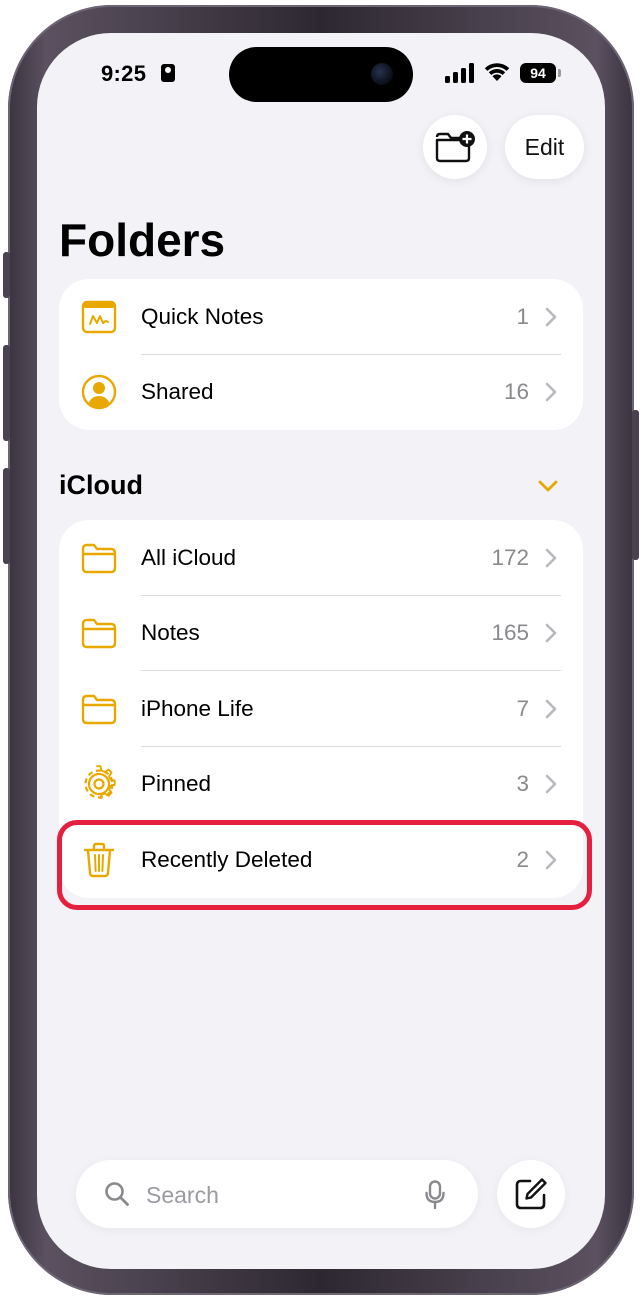  What do you see at coordinates (321, 860) in the screenshot?
I see `folder-row-recently-deleted: Recently Deleted 2` at bounding box center [321, 860].